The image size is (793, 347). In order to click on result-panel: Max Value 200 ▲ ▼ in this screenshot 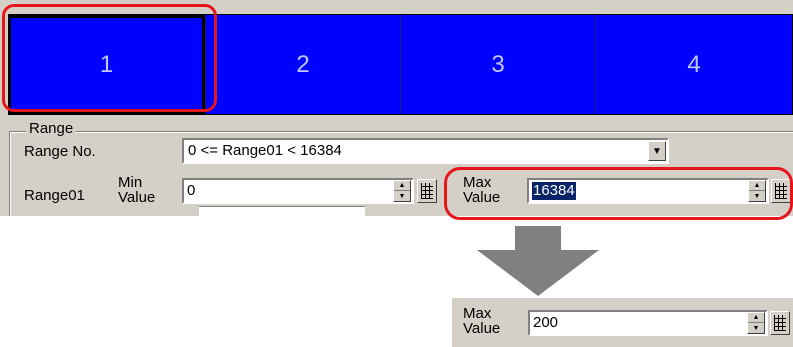, I will do `click(622, 322)`.